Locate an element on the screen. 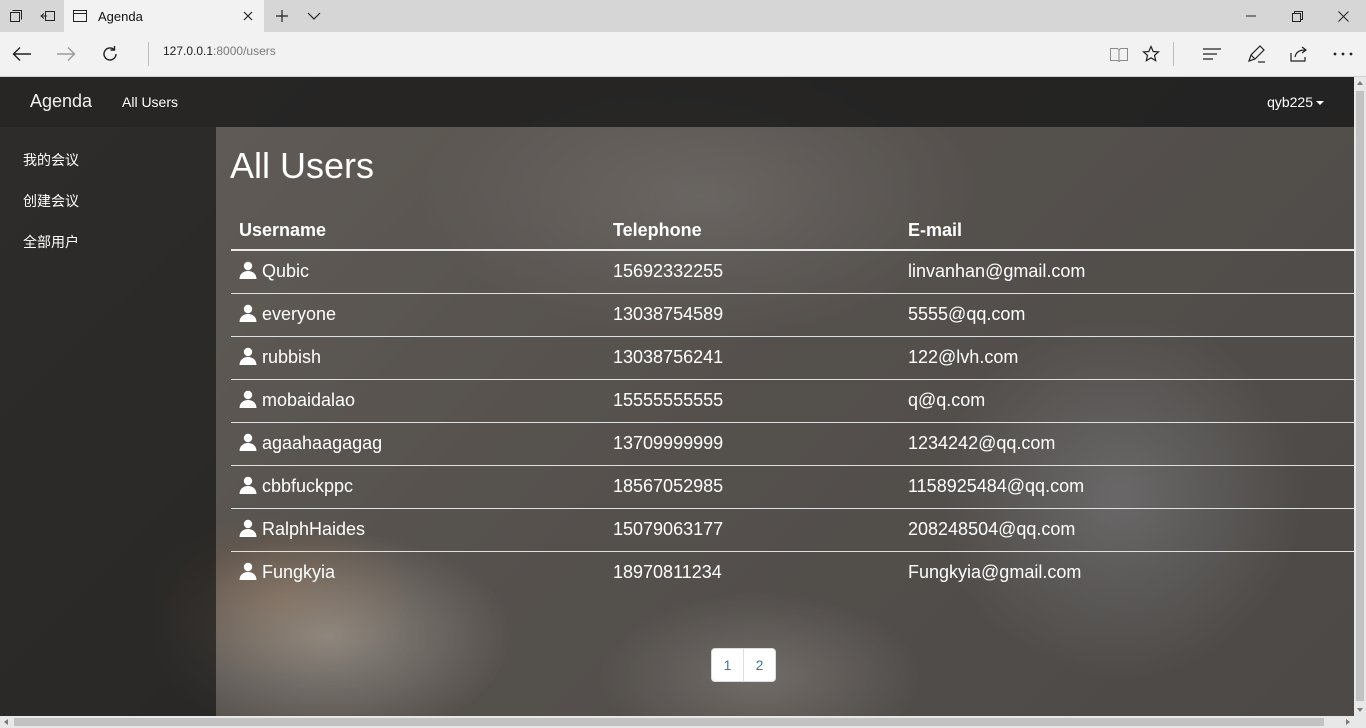 This screenshot has width=1366, height=728. email-cell: 208248504@qq.com is located at coordinates (1127, 530).